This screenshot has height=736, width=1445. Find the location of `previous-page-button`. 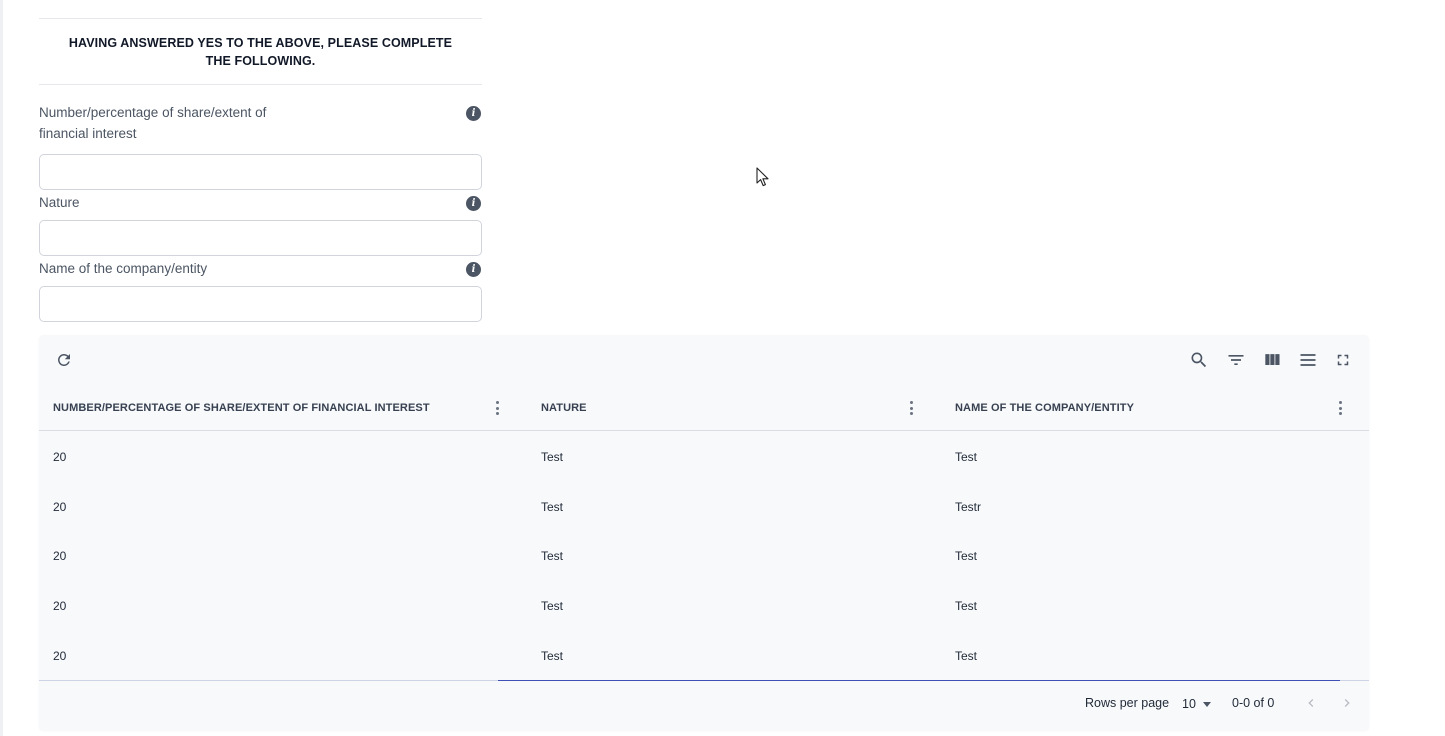

previous-page-button is located at coordinates (1311, 703).